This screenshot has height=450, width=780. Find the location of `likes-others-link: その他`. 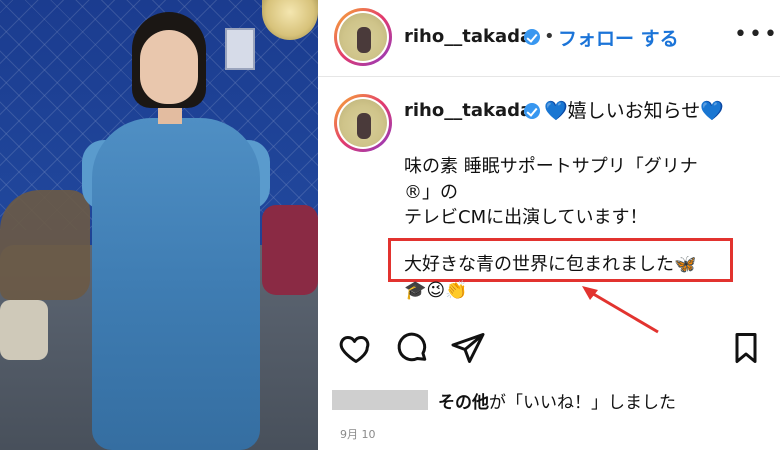

likes-others-link: その他 is located at coordinates (463, 403).